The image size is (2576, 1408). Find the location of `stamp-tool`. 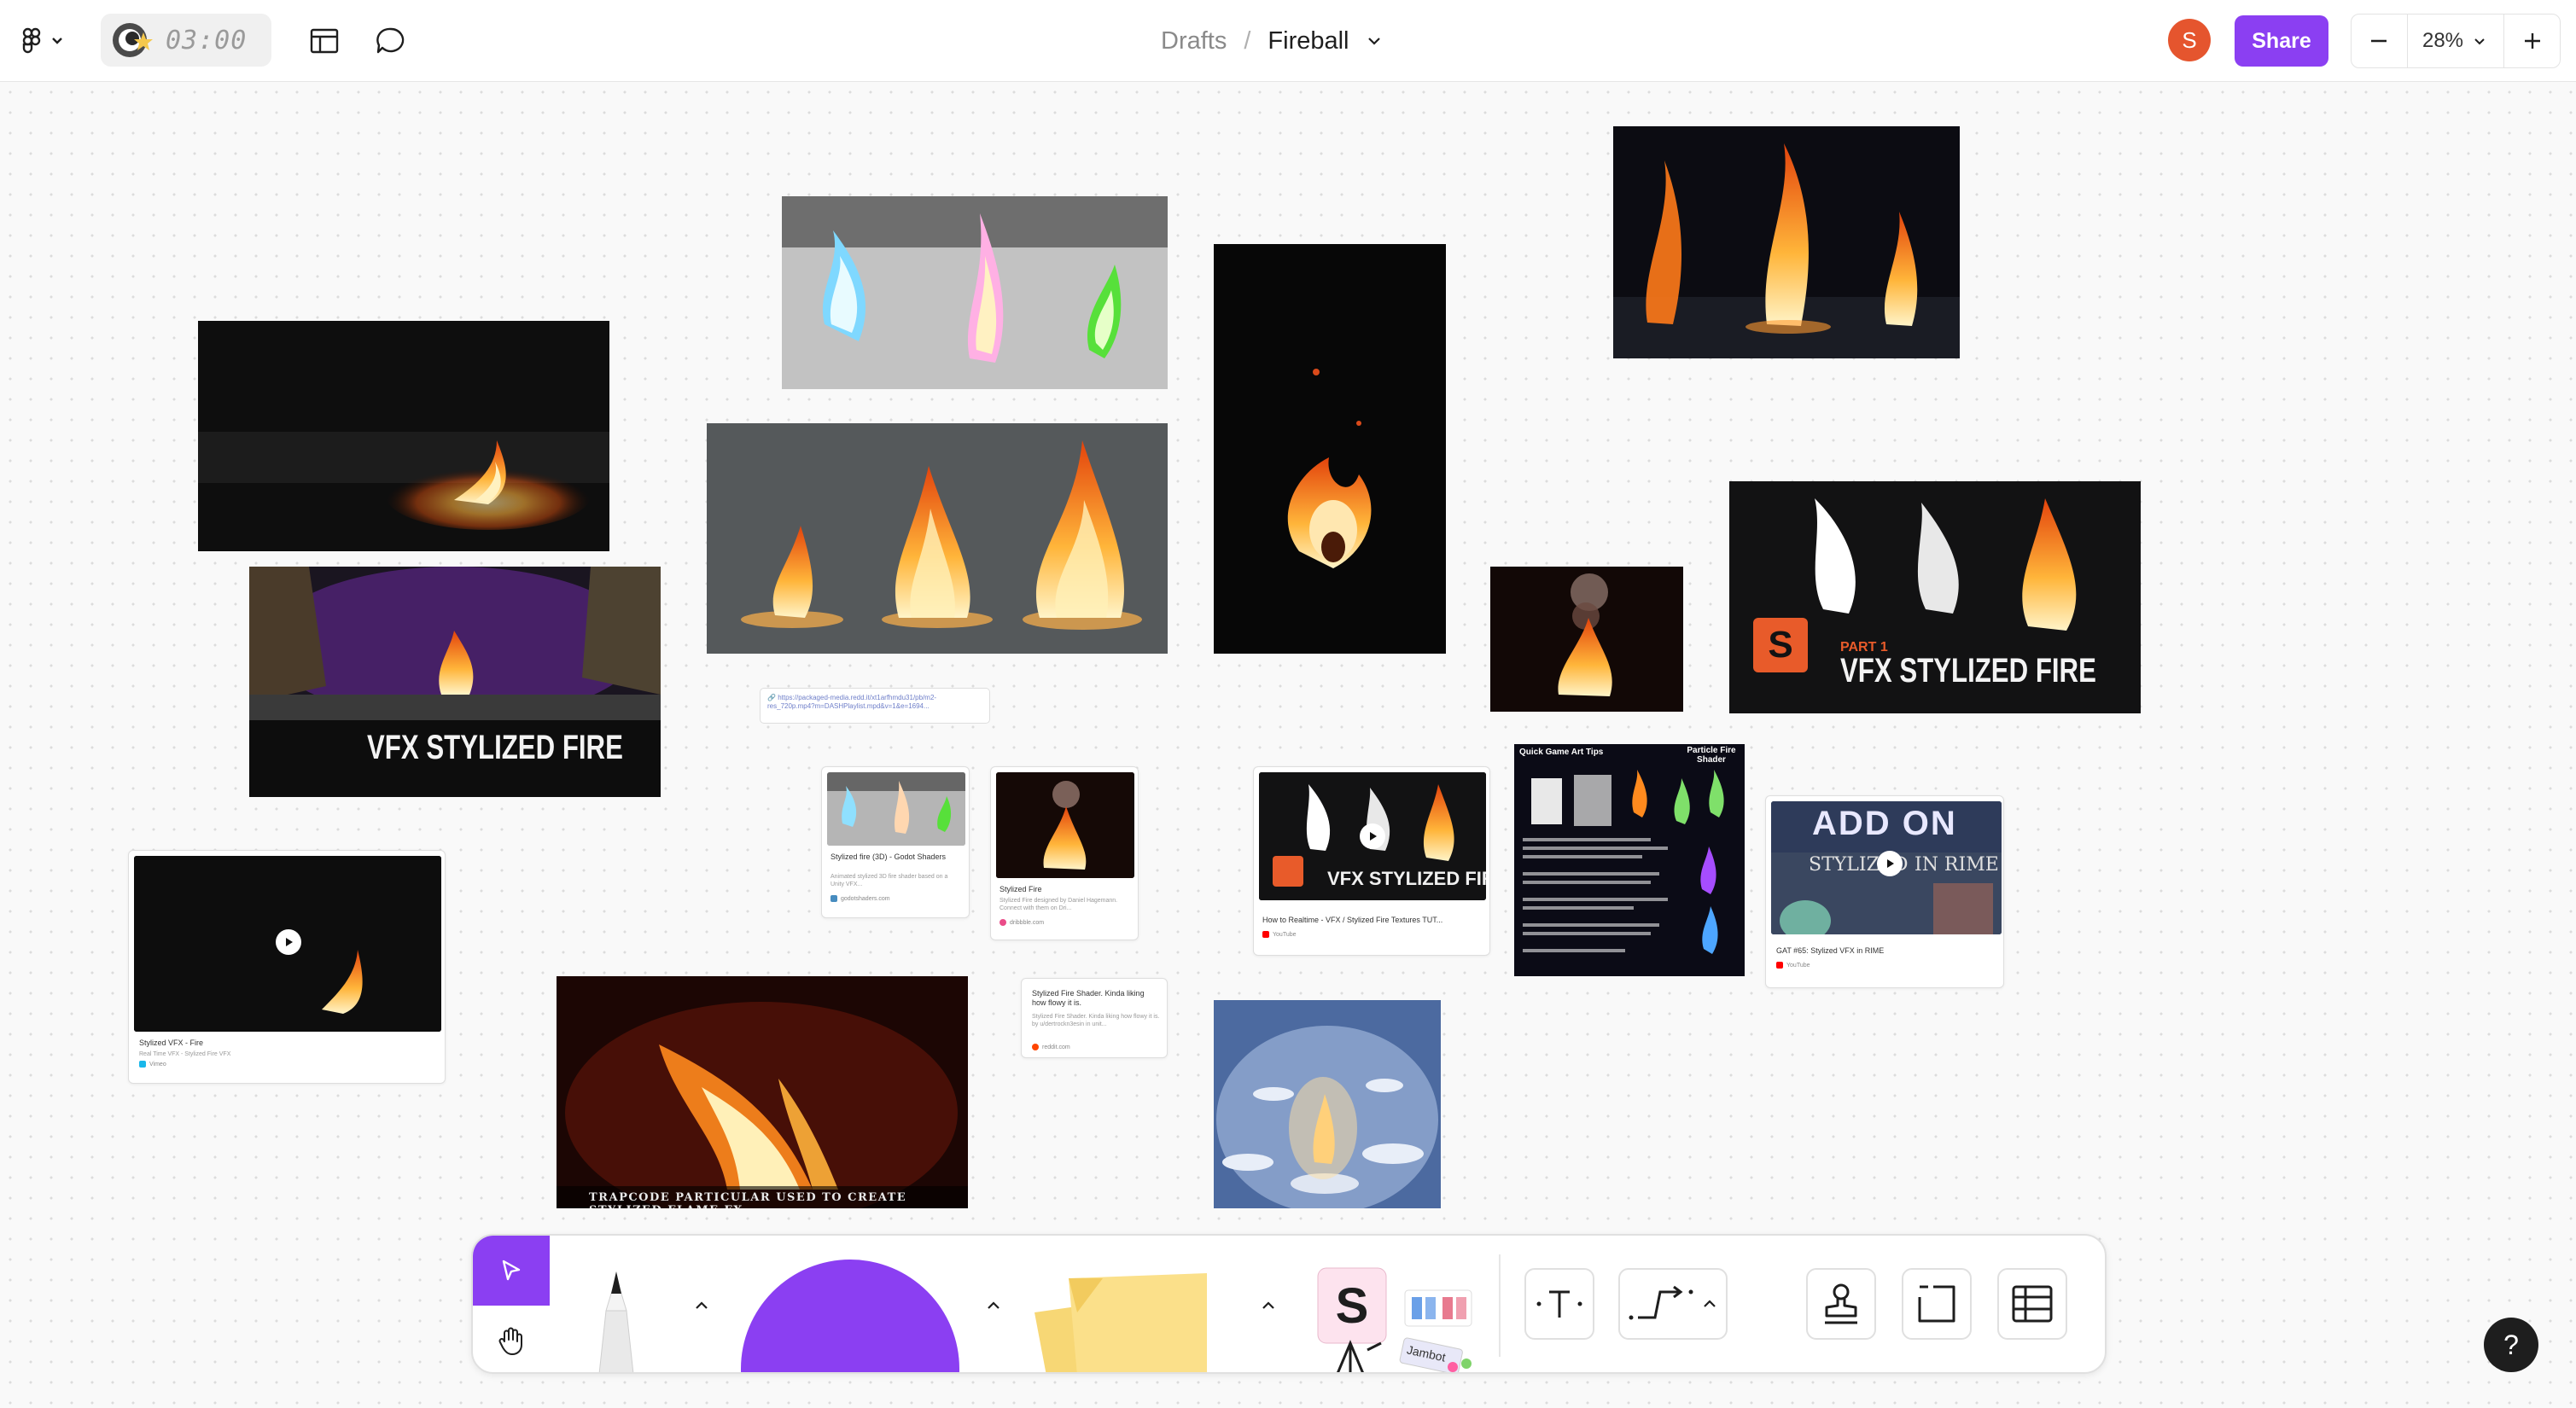

stamp-tool is located at coordinates (1841, 1304).